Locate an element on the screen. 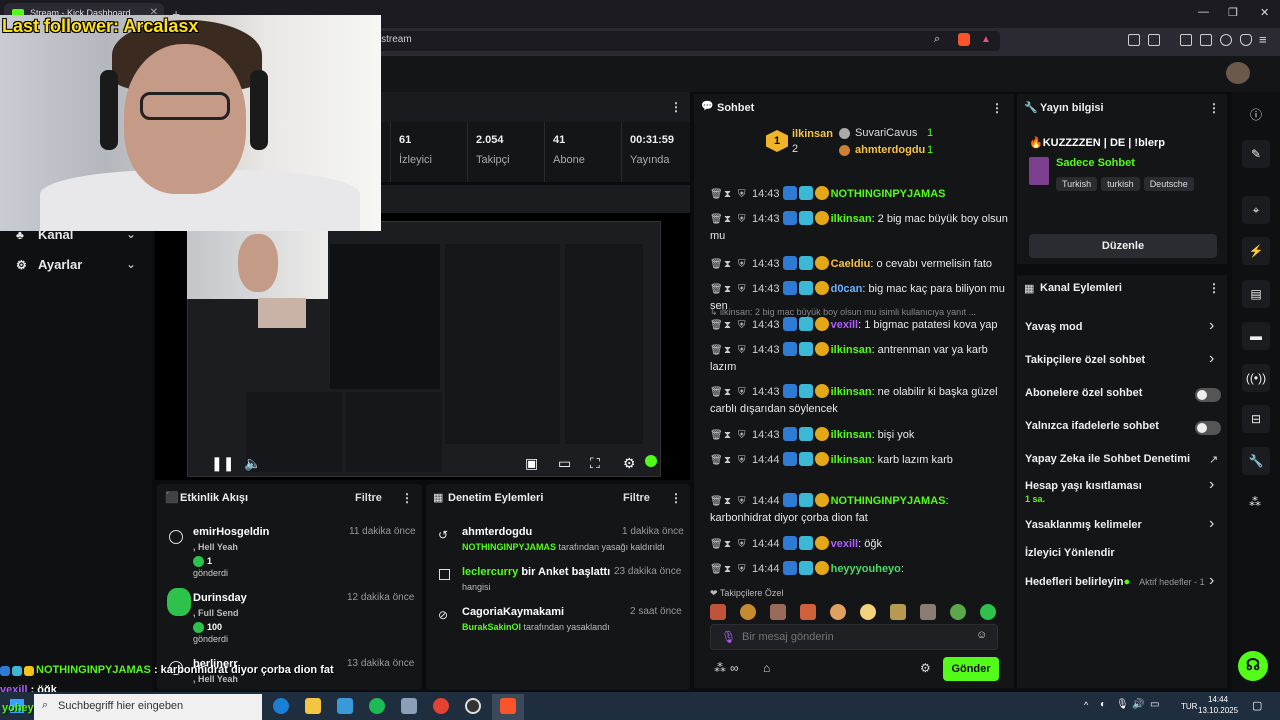 This screenshot has width=1280, height=720. feed-item-name: emirHosgeldin is located at coordinates (231, 532).